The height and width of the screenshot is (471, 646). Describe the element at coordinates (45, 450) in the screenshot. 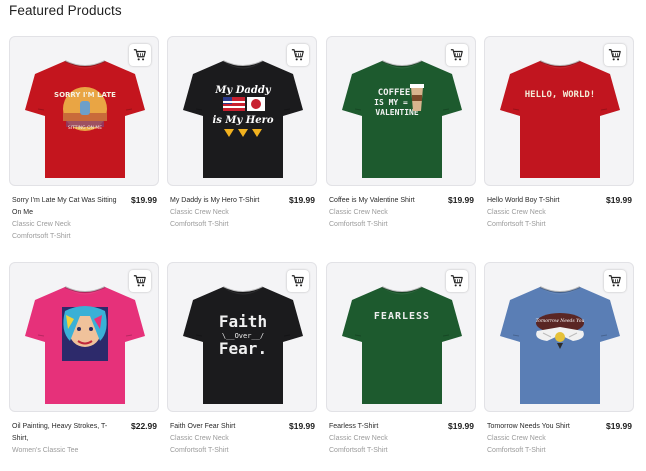

I see `product-style: Women's Classic Tee` at that location.